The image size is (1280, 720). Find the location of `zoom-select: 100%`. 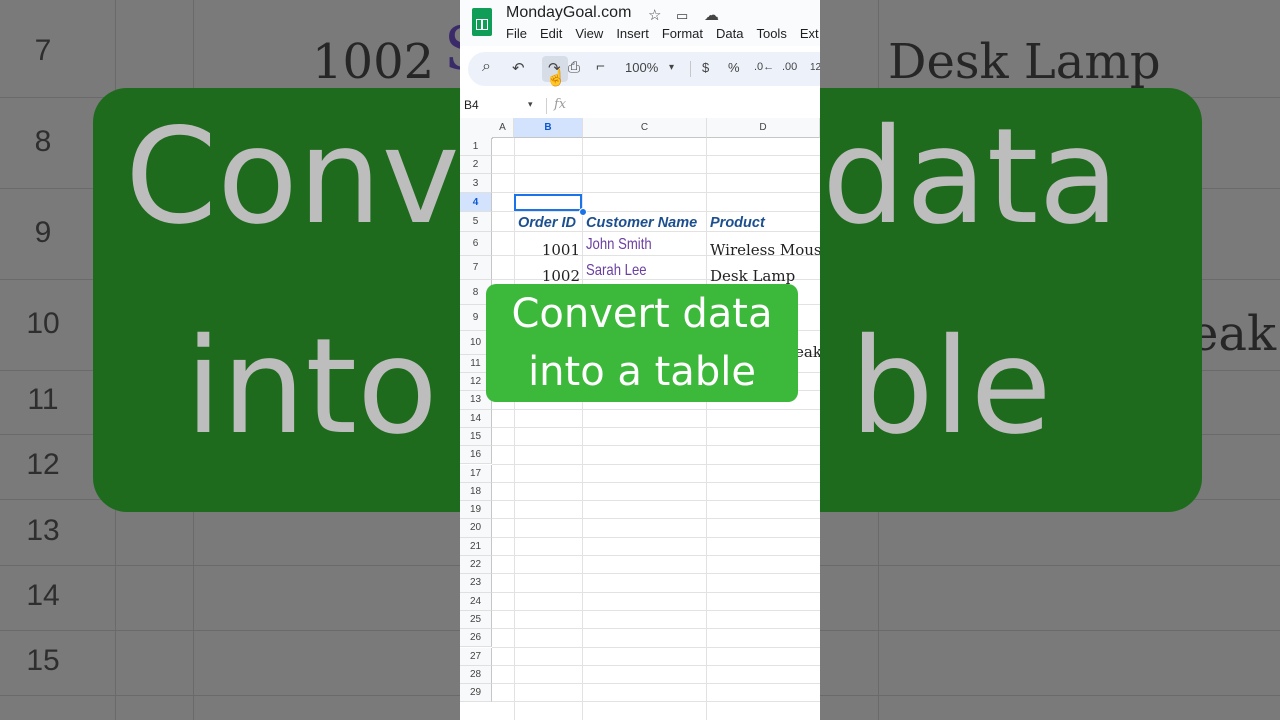

zoom-select: 100% is located at coordinates (641, 67).